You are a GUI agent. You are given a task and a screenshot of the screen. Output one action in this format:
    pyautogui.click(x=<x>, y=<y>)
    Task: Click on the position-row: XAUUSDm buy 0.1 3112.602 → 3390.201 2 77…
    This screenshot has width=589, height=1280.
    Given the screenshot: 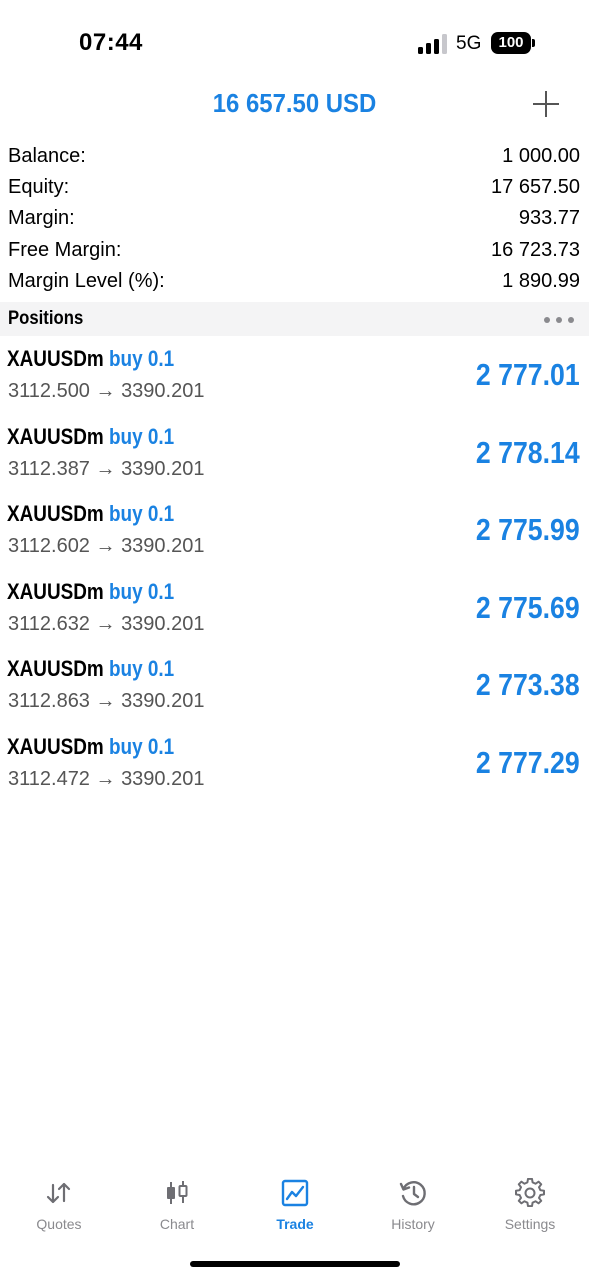 What is the action you would take?
    pyautogui.click(x=294, y=531)
    